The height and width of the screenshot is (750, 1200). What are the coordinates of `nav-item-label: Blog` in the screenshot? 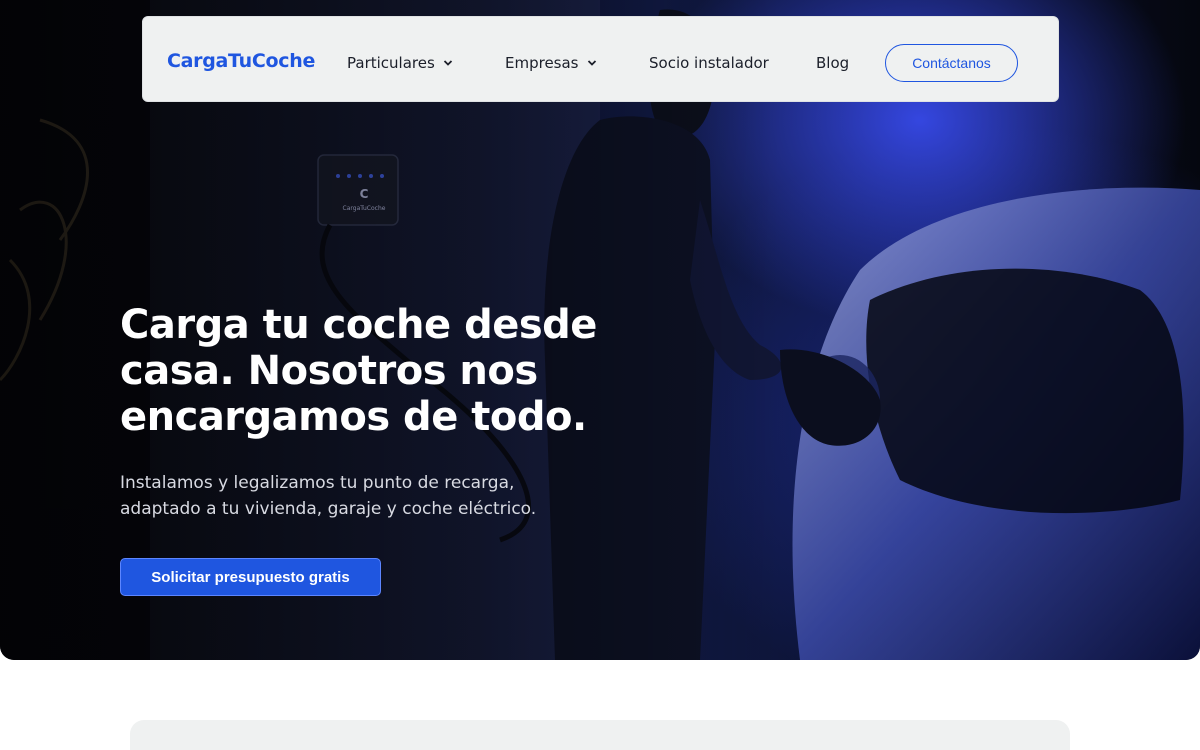 It's located at (833, 63).